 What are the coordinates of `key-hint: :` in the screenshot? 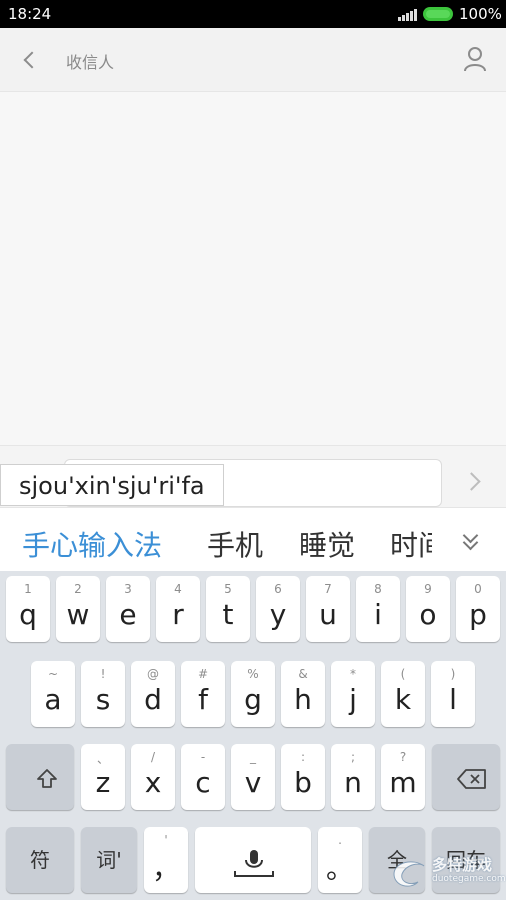 It's located at (303, 757).